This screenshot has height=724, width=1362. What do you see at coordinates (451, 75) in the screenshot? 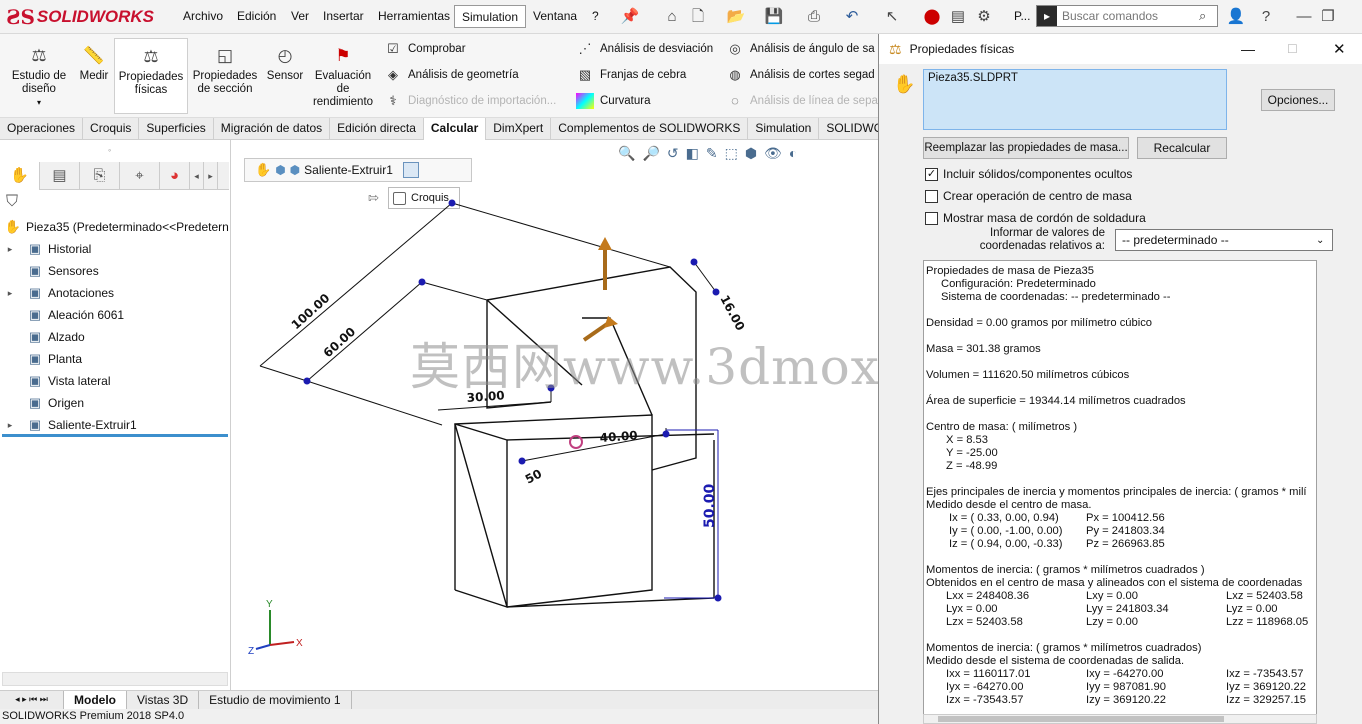
I see `analisis-geometria-button: ◈ Análisis de geometría` at bounding box center [451, 75].